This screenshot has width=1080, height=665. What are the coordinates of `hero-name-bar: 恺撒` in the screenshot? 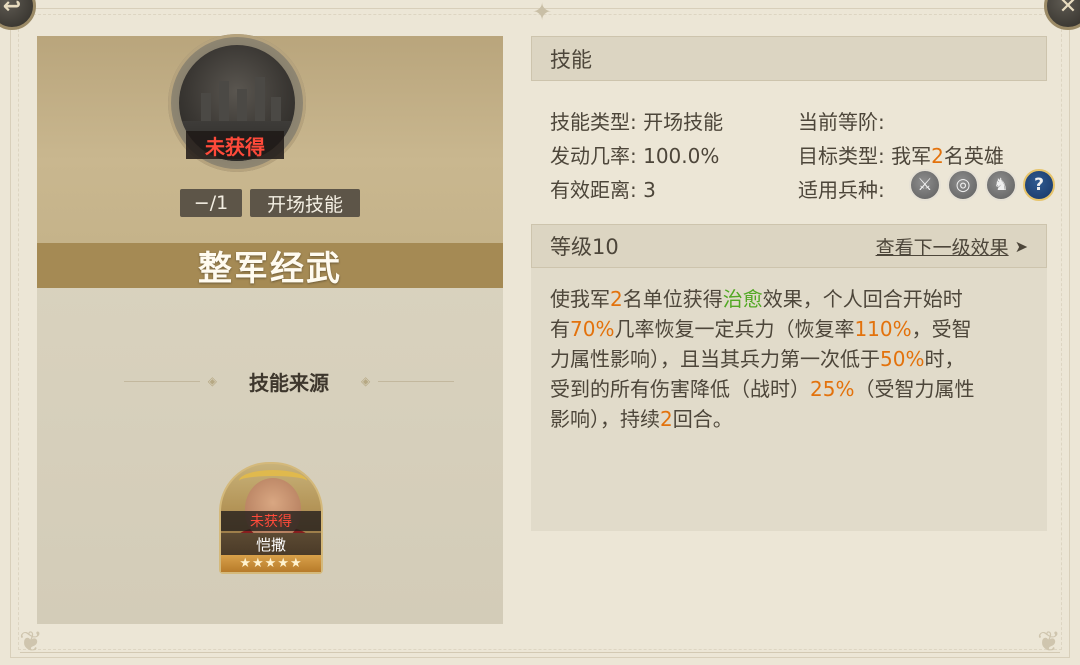 It's located at (271, 544).